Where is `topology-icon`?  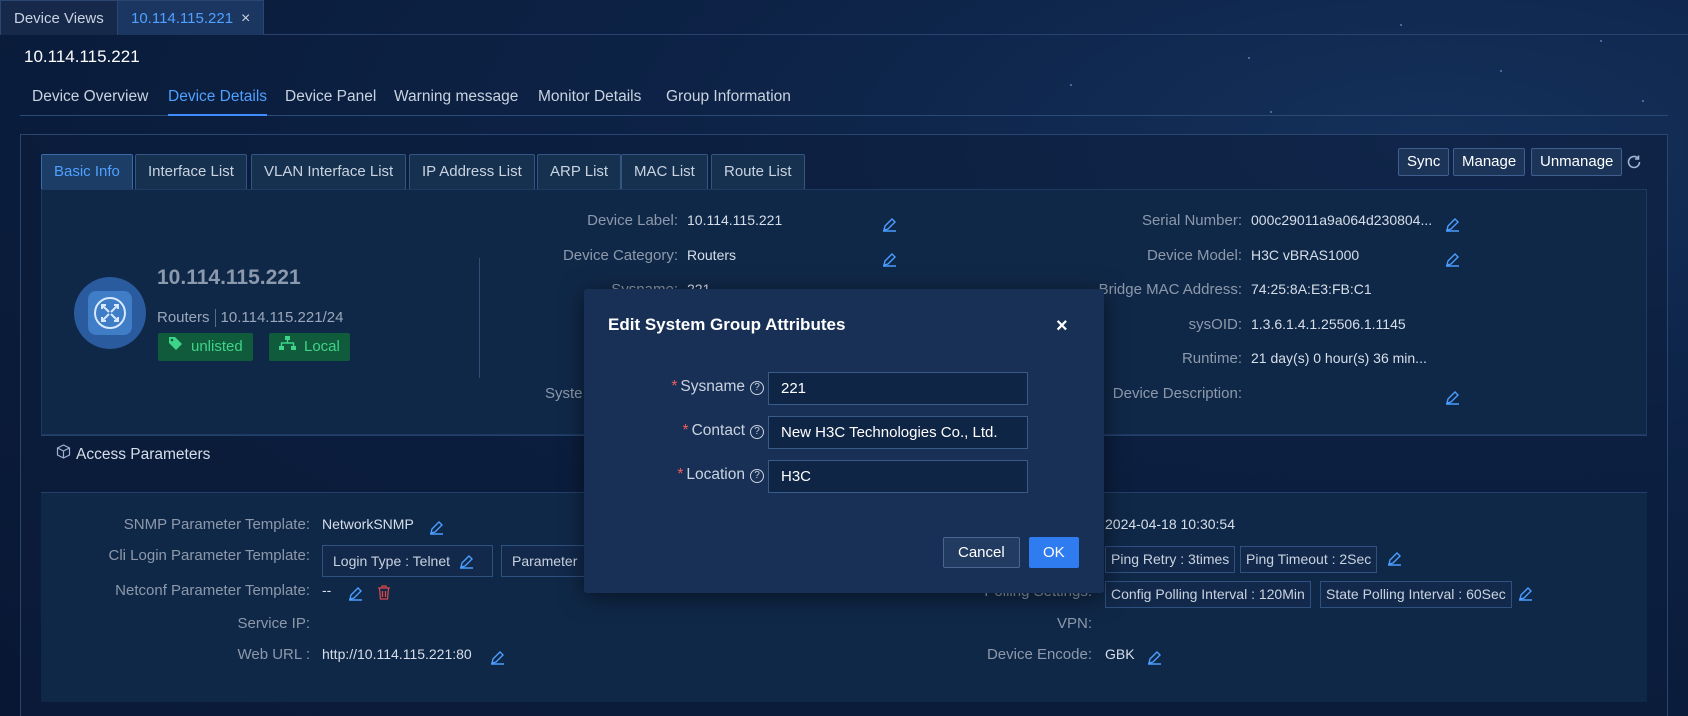
topology-icon is located at coordinates (287, 347).